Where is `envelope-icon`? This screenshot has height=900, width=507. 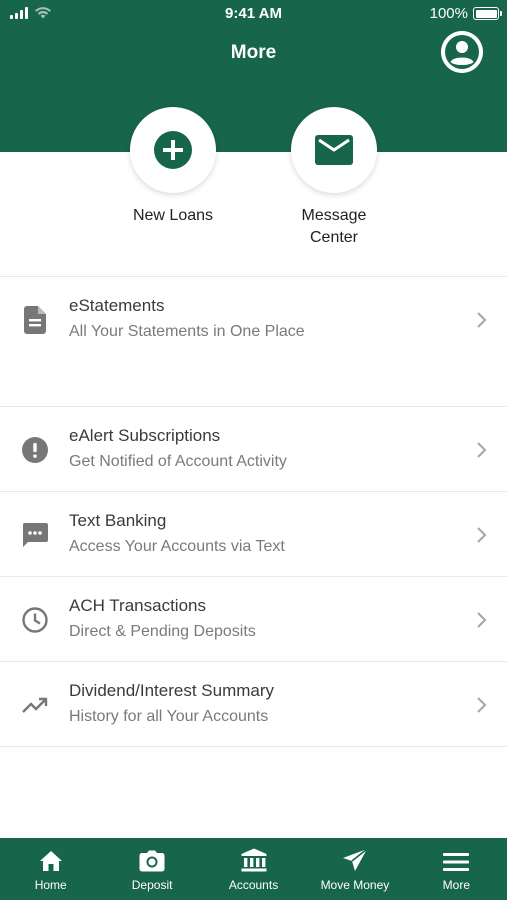 envelope-icon is located at coordinates (334, 150).